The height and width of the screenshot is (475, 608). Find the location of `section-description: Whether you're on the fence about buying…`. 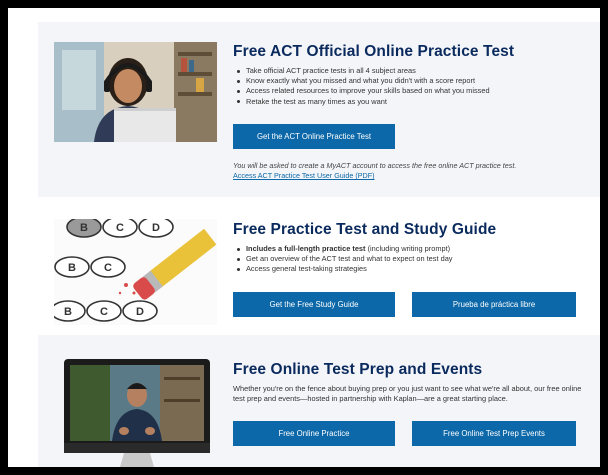

section-description: Whether you're on the fence about buying… is located at coordinates (407, 394).